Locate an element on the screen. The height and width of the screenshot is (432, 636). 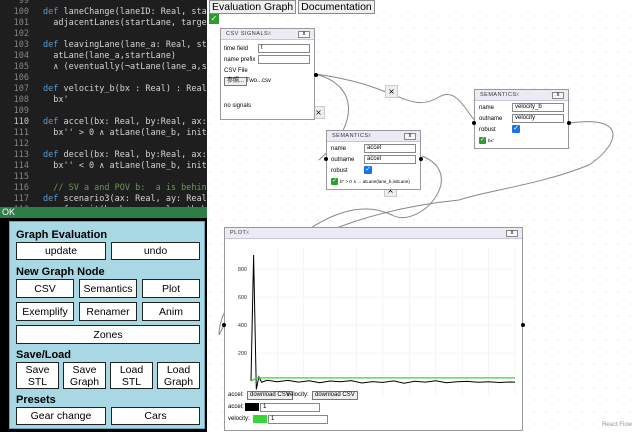
semantics-velocity-header: SEMANTICS x x is located at coordinates (521, 95).